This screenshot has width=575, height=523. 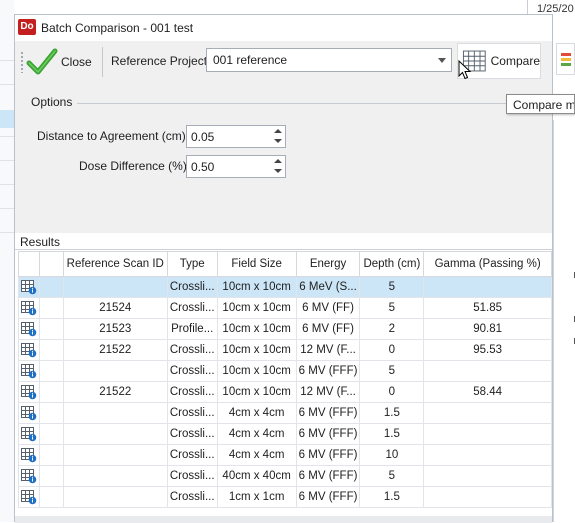 What do you see at coordinates (487, 264) in the screenshot?
I see `column-header-gamma: Gamma (Passing %)` at bounding box center [487, 264].